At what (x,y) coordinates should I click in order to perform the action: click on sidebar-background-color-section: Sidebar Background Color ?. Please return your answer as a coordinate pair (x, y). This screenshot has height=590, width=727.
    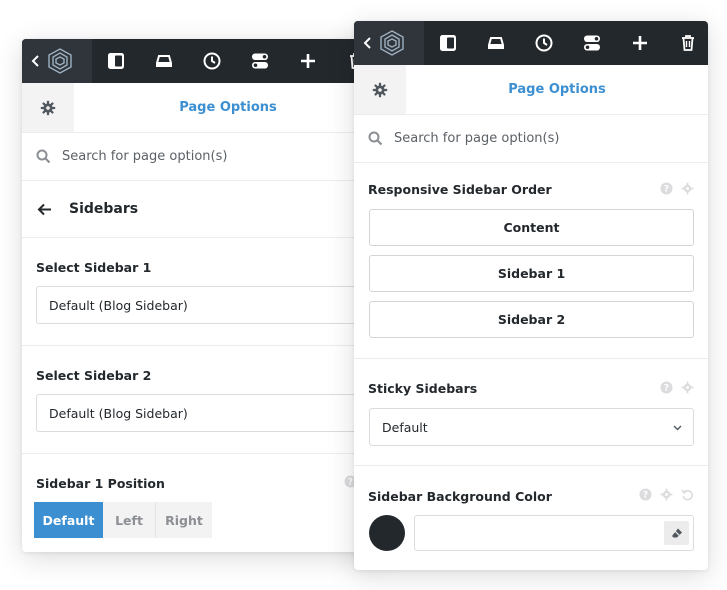
    Looking at the image, I should click on (531, 518).